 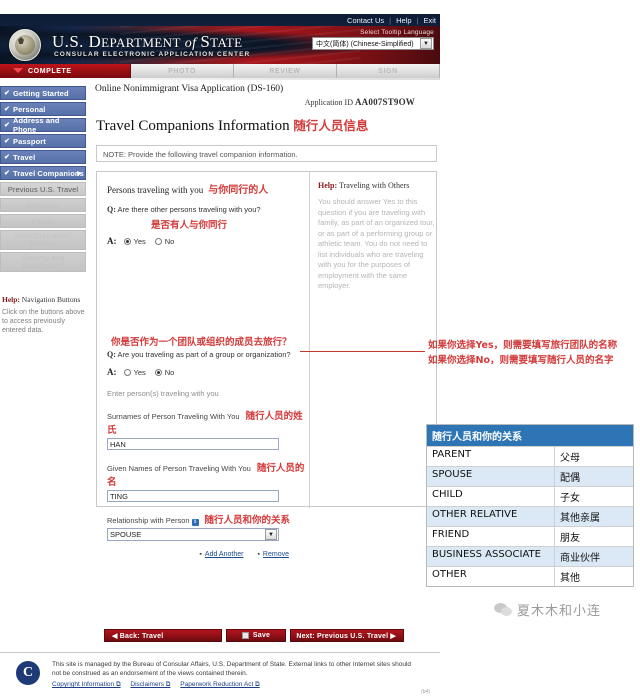 What do you see at coordinates (193, 444) in the screenshot?
I see `surname-input: HAN` at bounding box center [193, 444].